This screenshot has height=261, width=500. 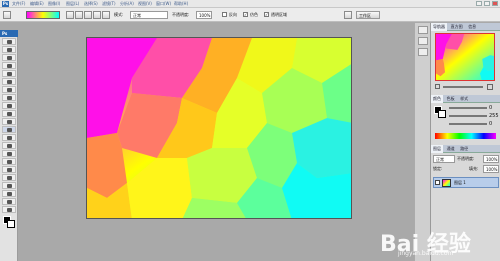 What do you see at coordinates (437, 182) in the screenshot?
I see `eye-visibility-icon` at bounding box center [437, 182].